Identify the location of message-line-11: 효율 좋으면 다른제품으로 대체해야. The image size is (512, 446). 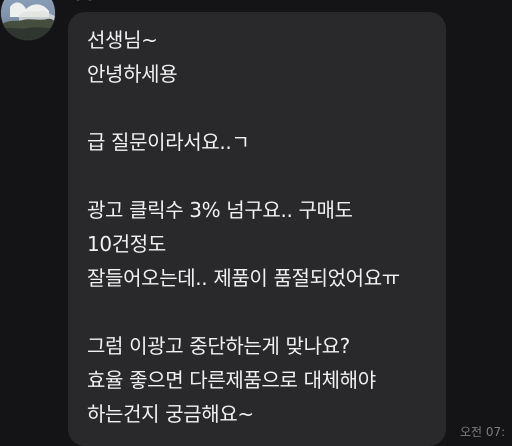
(231, 380).